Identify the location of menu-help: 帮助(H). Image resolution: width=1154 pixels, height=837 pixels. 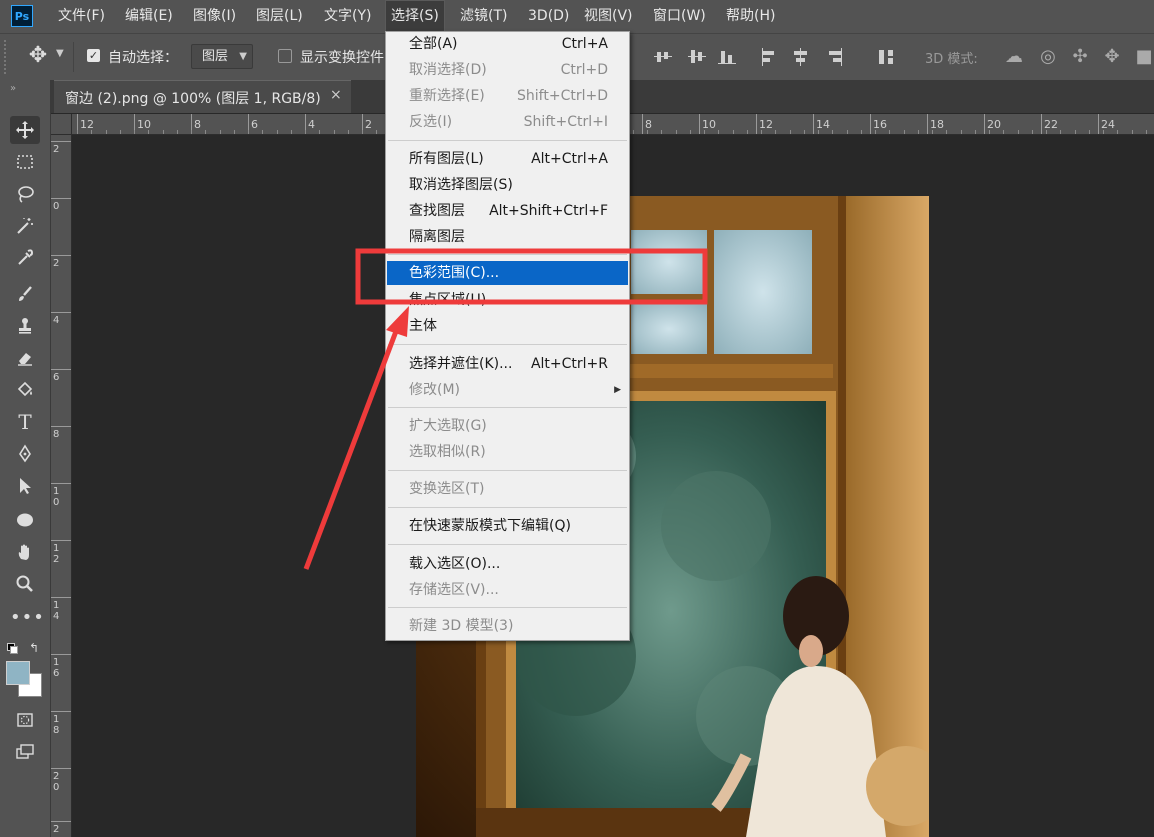
(750, 16).